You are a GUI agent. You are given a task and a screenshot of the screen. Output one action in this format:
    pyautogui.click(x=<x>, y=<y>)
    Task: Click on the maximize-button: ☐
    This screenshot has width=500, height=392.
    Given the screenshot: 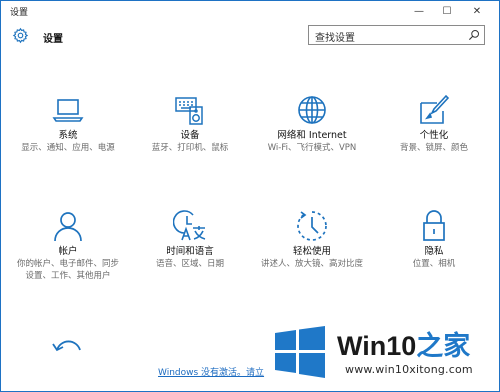 What is the action you would take?
    pyautogui.click(x=447, y=11)
    